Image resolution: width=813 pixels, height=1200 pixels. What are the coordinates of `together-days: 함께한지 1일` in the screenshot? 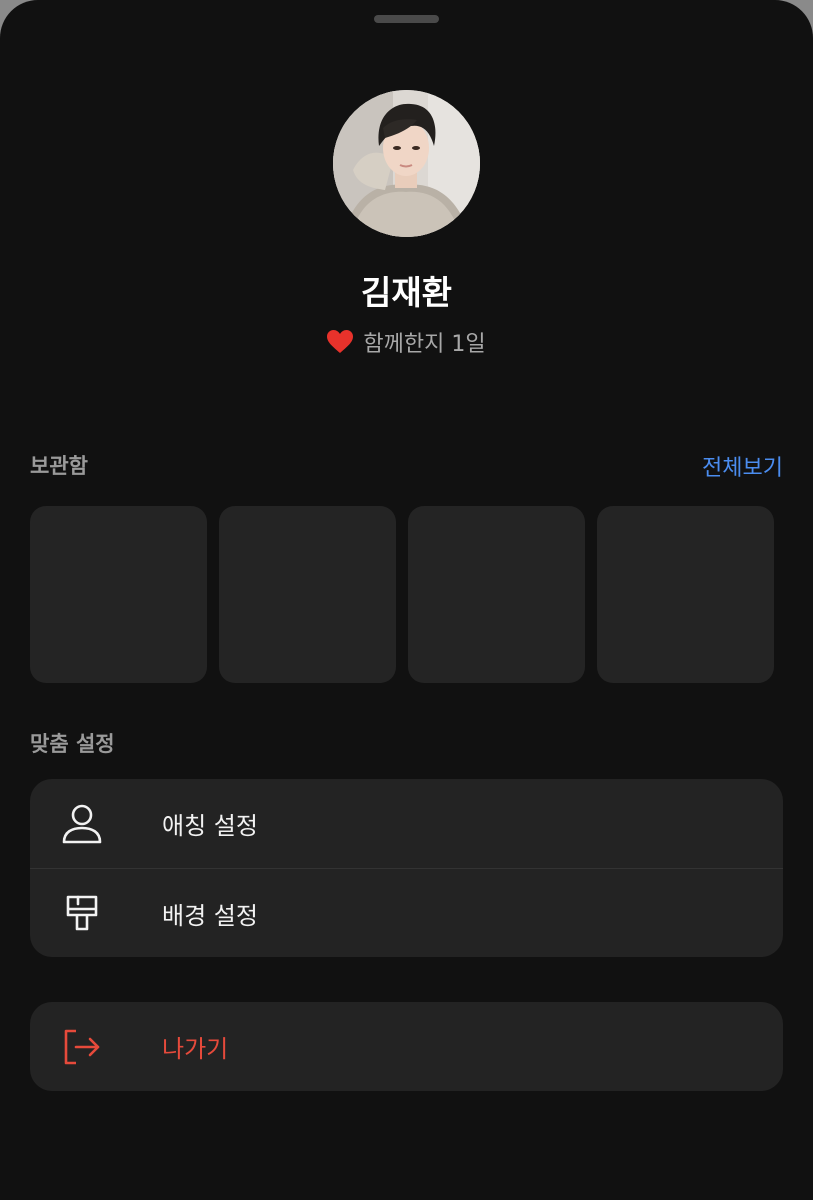 It's located at (406, 342).